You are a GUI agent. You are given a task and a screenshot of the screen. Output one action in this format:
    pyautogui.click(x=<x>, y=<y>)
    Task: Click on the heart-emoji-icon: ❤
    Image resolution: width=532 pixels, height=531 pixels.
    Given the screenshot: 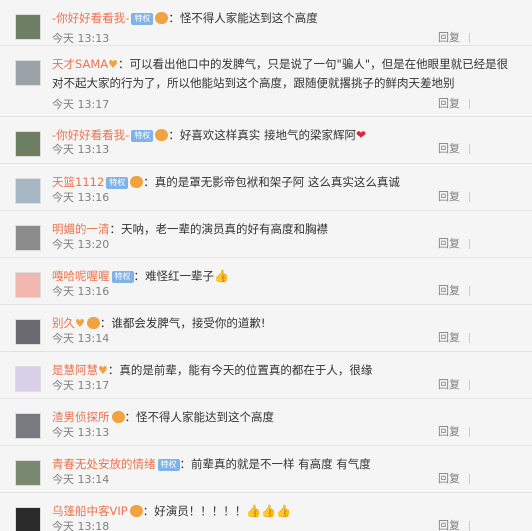 What is the action you would take?
    pyautogui.click(x=361, y=135)
    